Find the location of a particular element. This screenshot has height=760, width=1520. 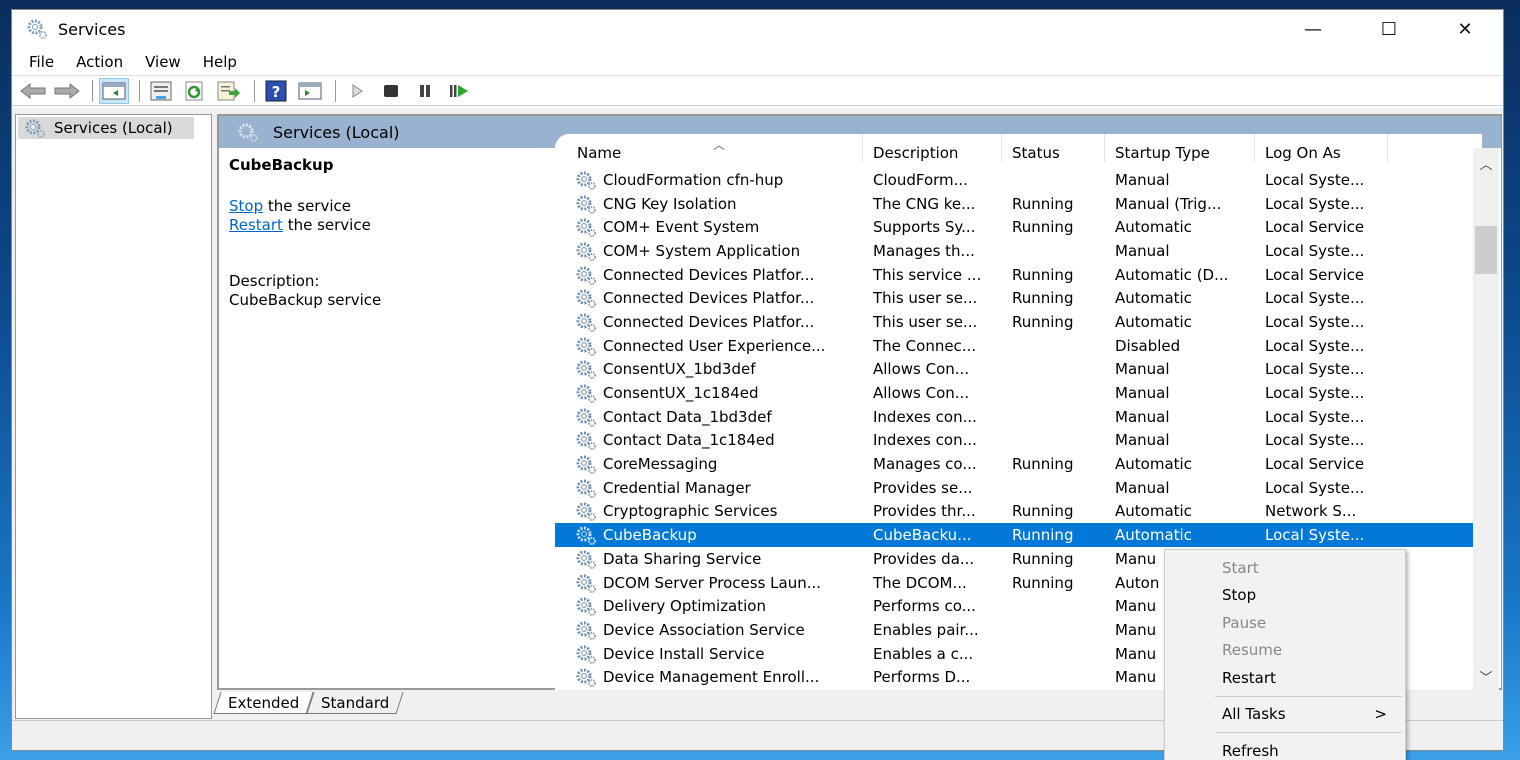

column-header-log-on-as: Log On As is located at coordinates (1321, 148).